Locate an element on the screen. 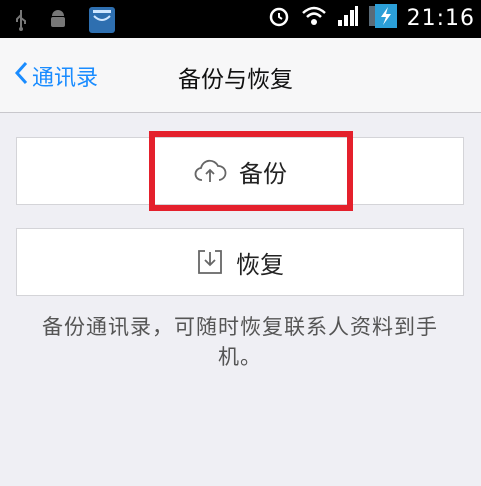 The width and height of the screenshot is (481, 486). back-button: 通讯录 is located at coordinates (56, 76).